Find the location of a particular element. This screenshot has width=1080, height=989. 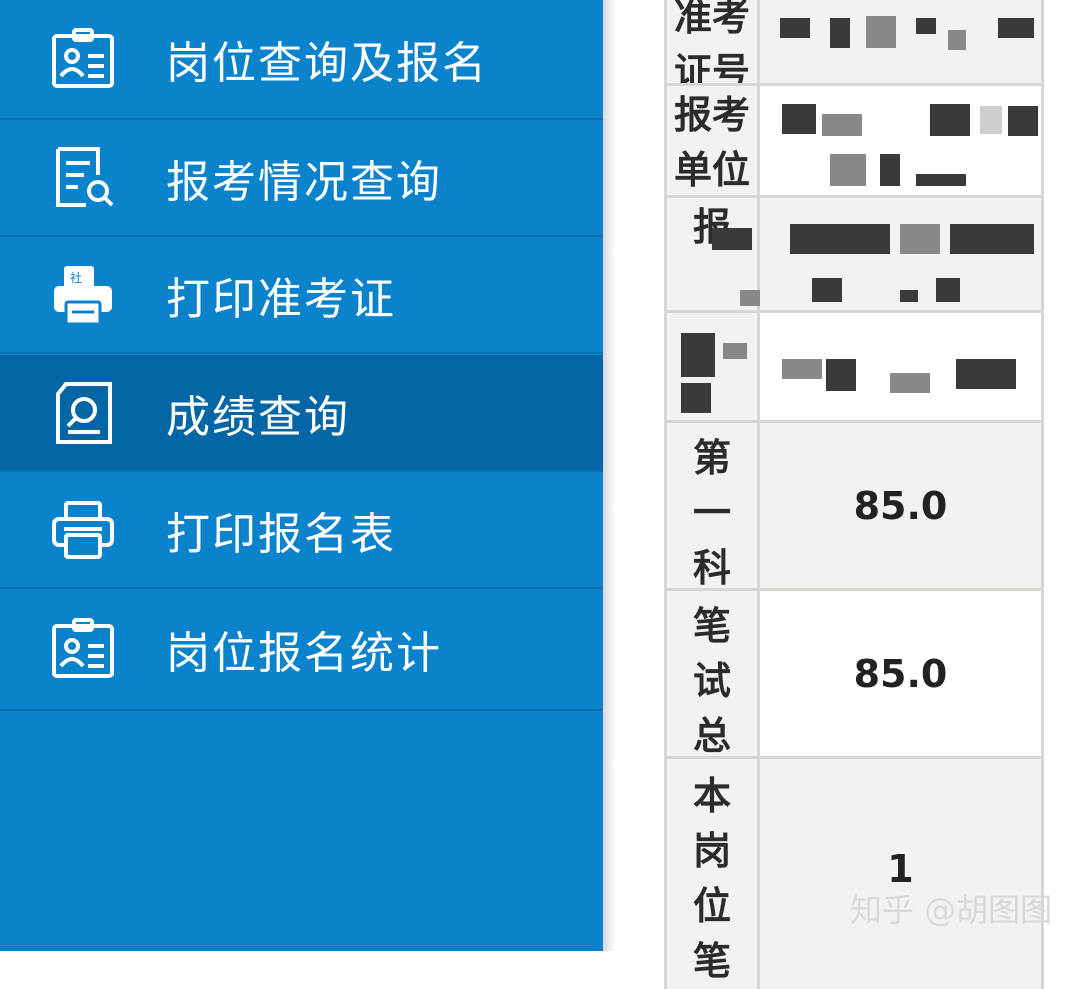

score-document-icon is located at coordinates (84, 412).